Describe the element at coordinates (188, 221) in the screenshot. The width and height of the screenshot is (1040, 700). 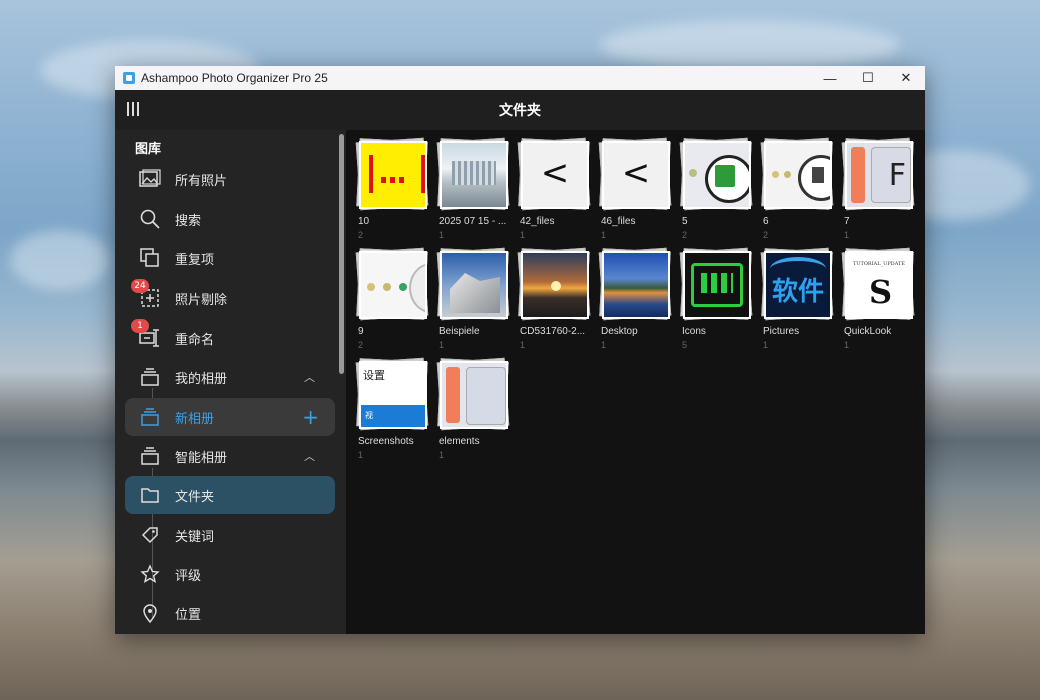
I see `sidebar-item-label: 搜索` at that location.